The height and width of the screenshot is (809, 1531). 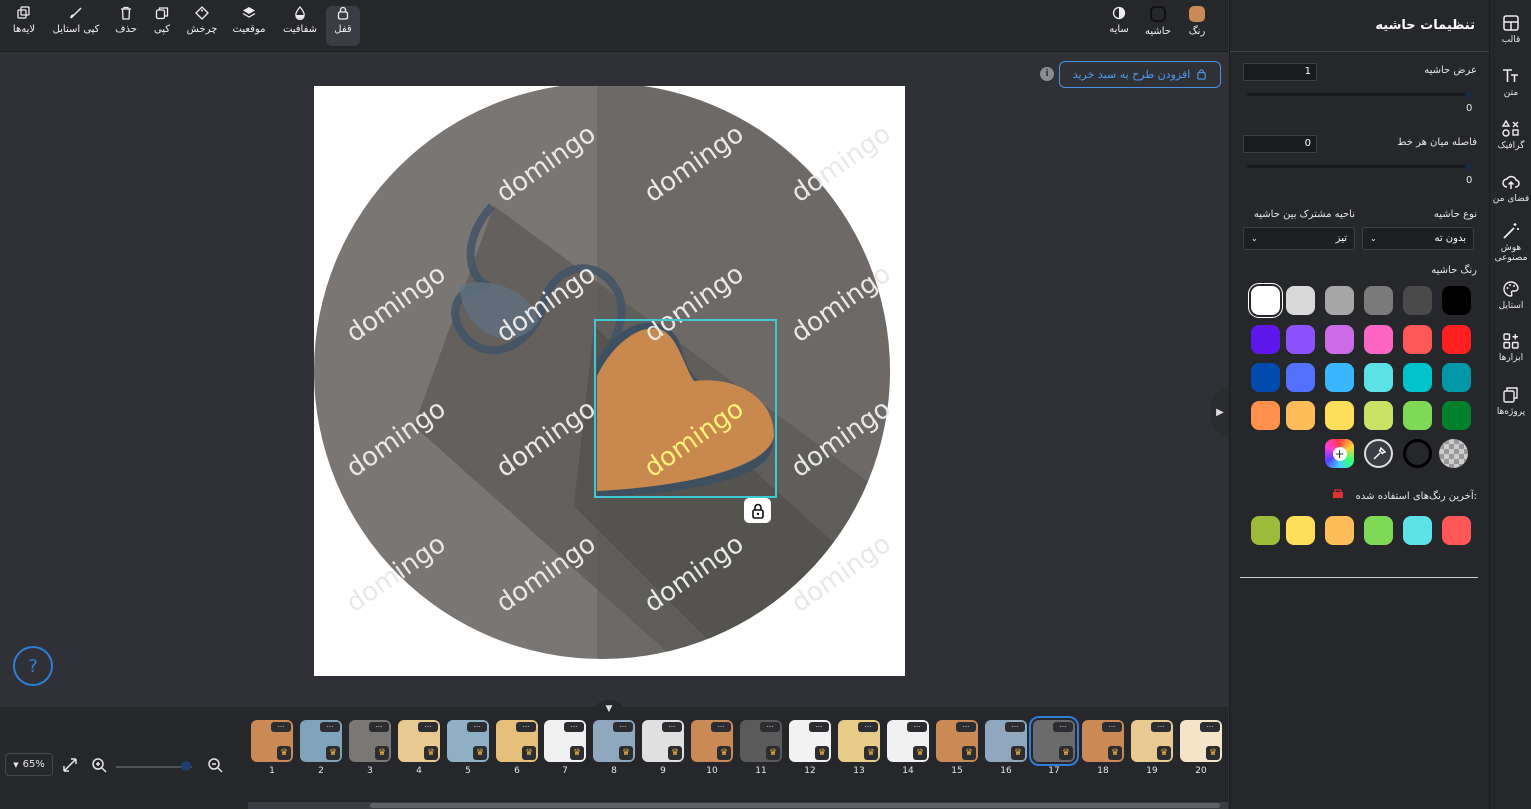 I want to click on border-width-input: 1, so click(x=1280, y=72).